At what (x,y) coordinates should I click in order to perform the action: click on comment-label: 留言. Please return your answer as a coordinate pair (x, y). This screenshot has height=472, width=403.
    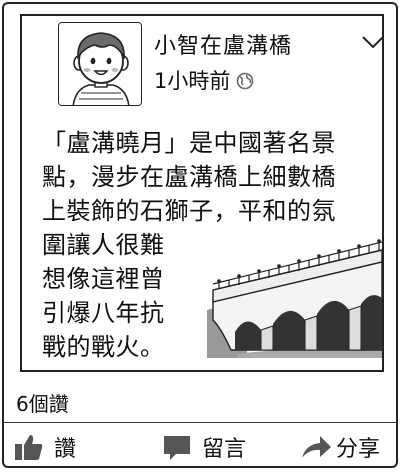
    Looking at the image, I should click on (224, 449).